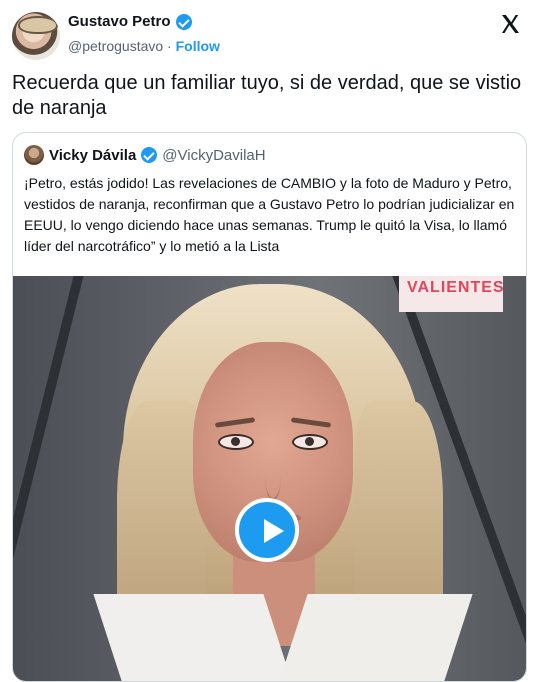 This screenshot has width=534, height=682. What do you see at coordinates (119, 21) in the screenshot?
I see `author-name: Gustavo Petro` at bounding box center [119, 21].